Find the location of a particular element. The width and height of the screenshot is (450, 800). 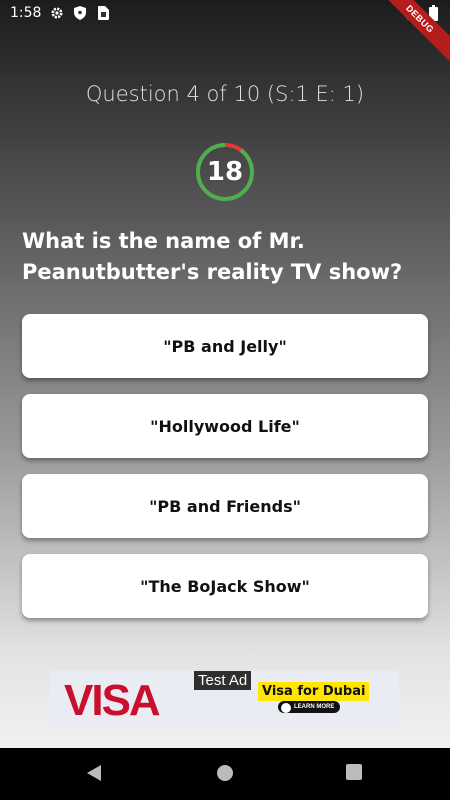

answer-button: "Hollywood Life" is located at coordinates (225, 426).